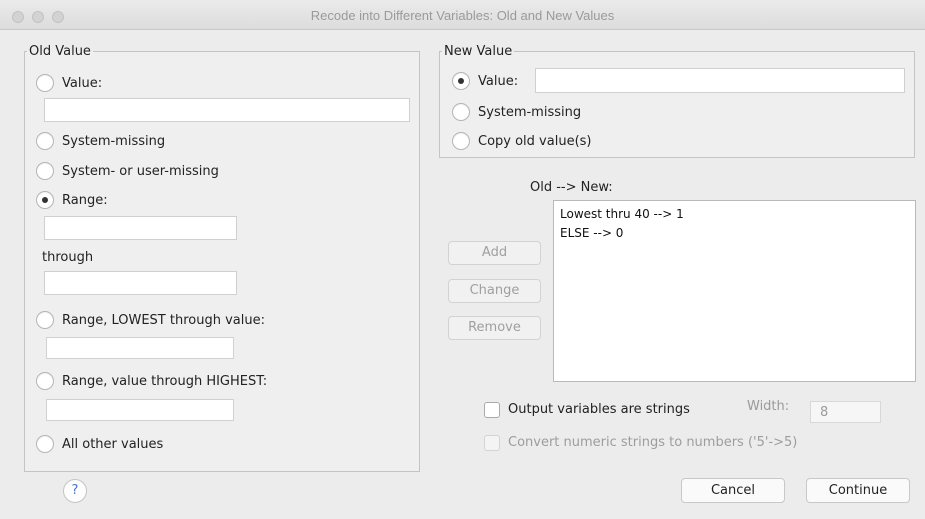 The width and height of the screenshot is (925, 519). I want to click on old-new-header: Old --> New:, so click(571, 187).